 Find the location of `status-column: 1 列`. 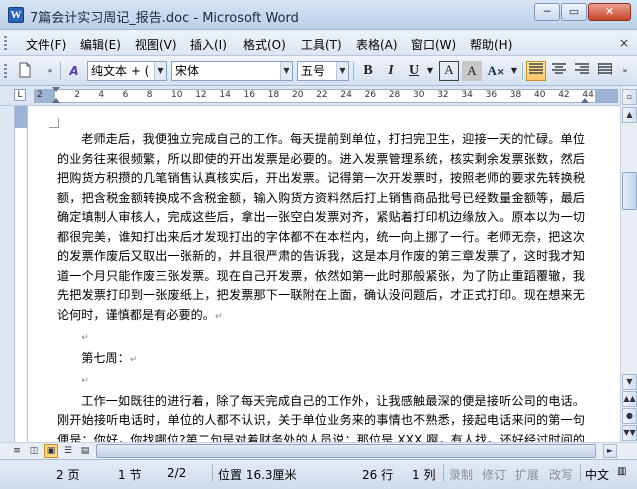

status-column: 1 列 is located at coordinates (423, 474).